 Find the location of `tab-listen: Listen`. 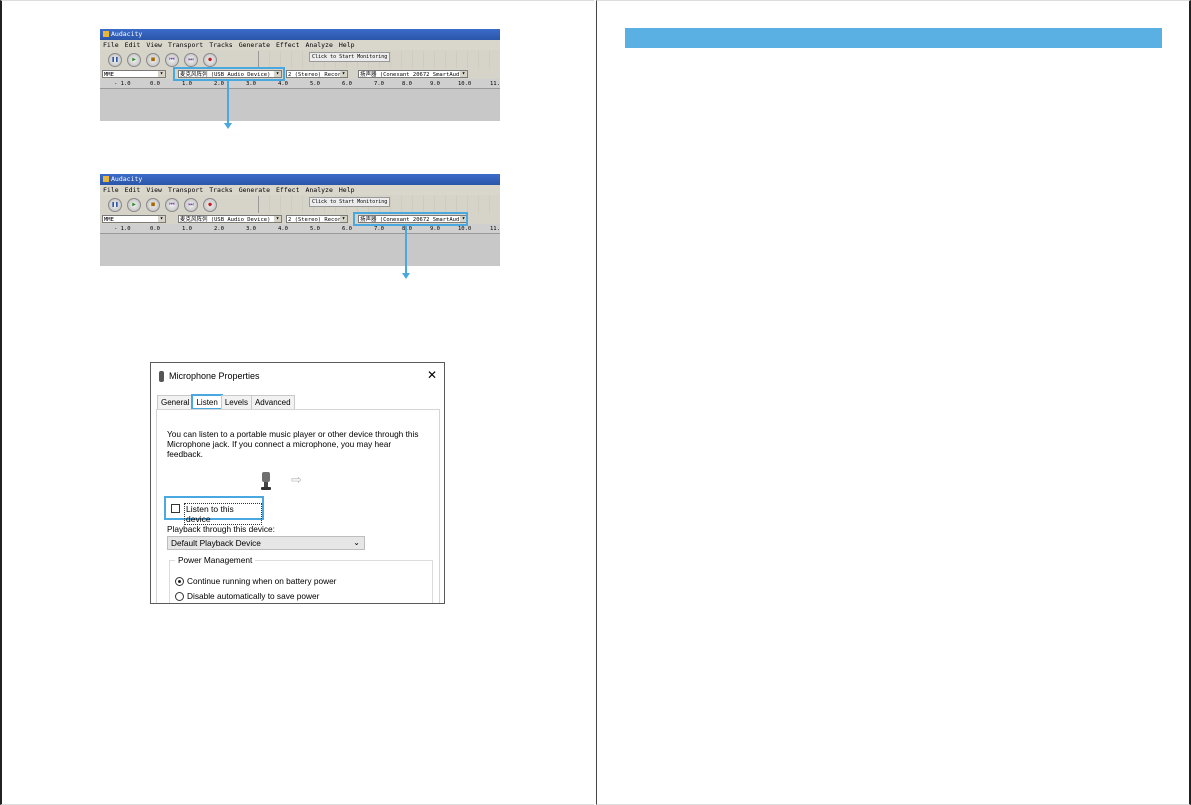

tab-listen: Listen is located at coordinates (207, 402).